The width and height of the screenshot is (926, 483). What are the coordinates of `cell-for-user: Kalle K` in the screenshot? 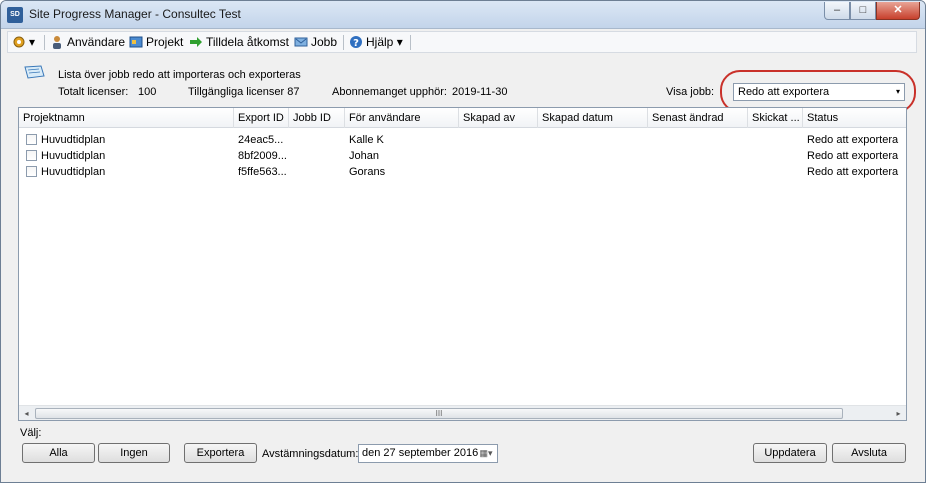 It's located at (366, 140).